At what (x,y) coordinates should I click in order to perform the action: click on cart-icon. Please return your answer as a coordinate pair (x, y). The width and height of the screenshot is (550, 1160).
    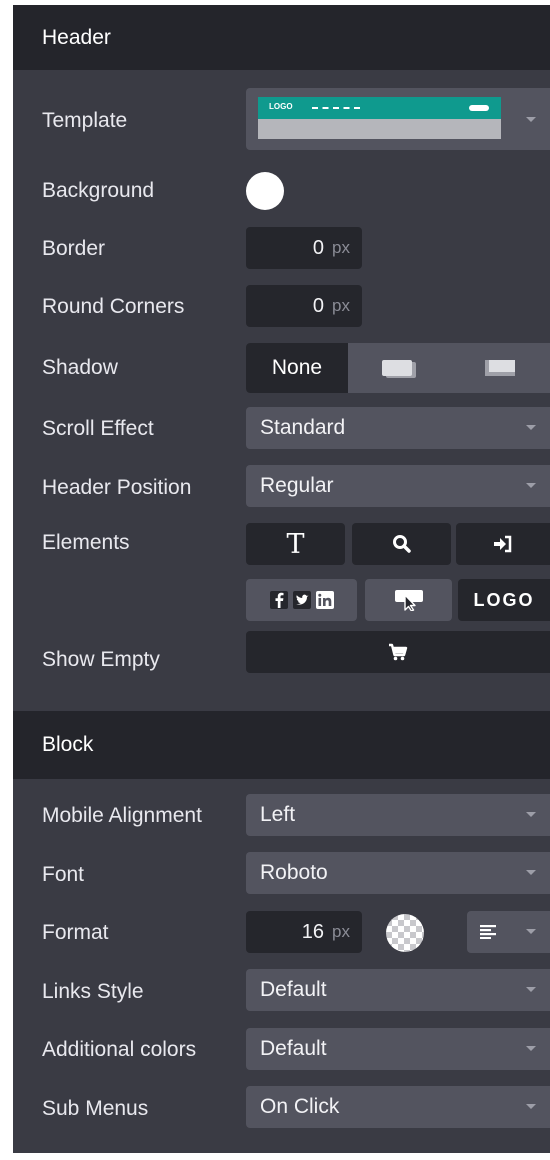
    Looking at the image, I should click on (398, 652).